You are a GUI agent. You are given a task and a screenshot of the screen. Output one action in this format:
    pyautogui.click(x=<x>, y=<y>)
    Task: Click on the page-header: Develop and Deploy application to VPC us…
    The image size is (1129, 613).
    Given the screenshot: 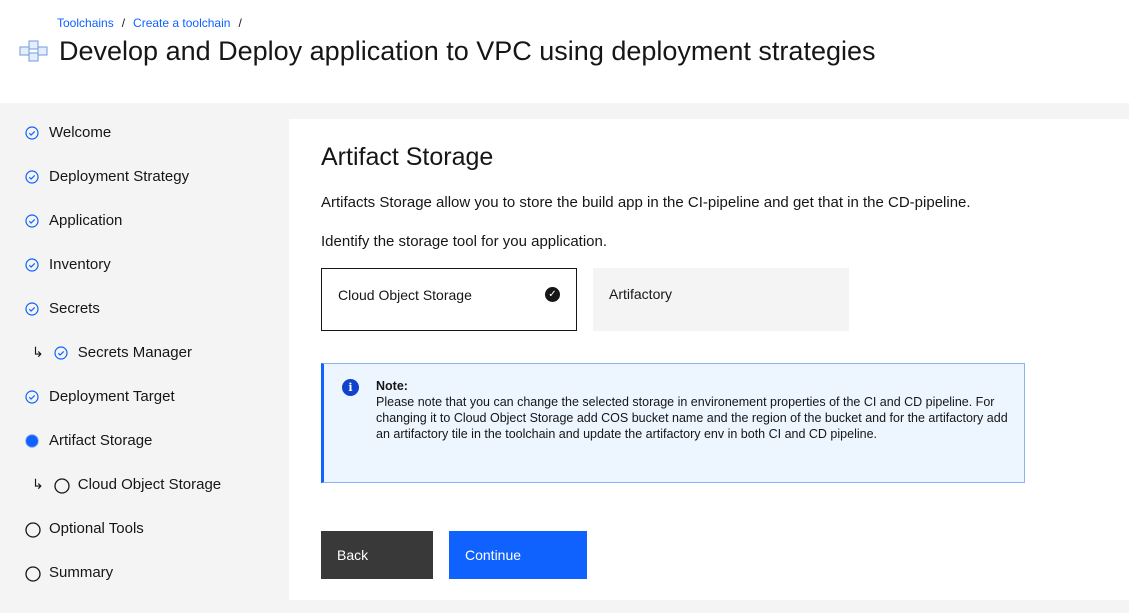 What is the action you would take?
    pyautogui.click(x=446, y=51)
    